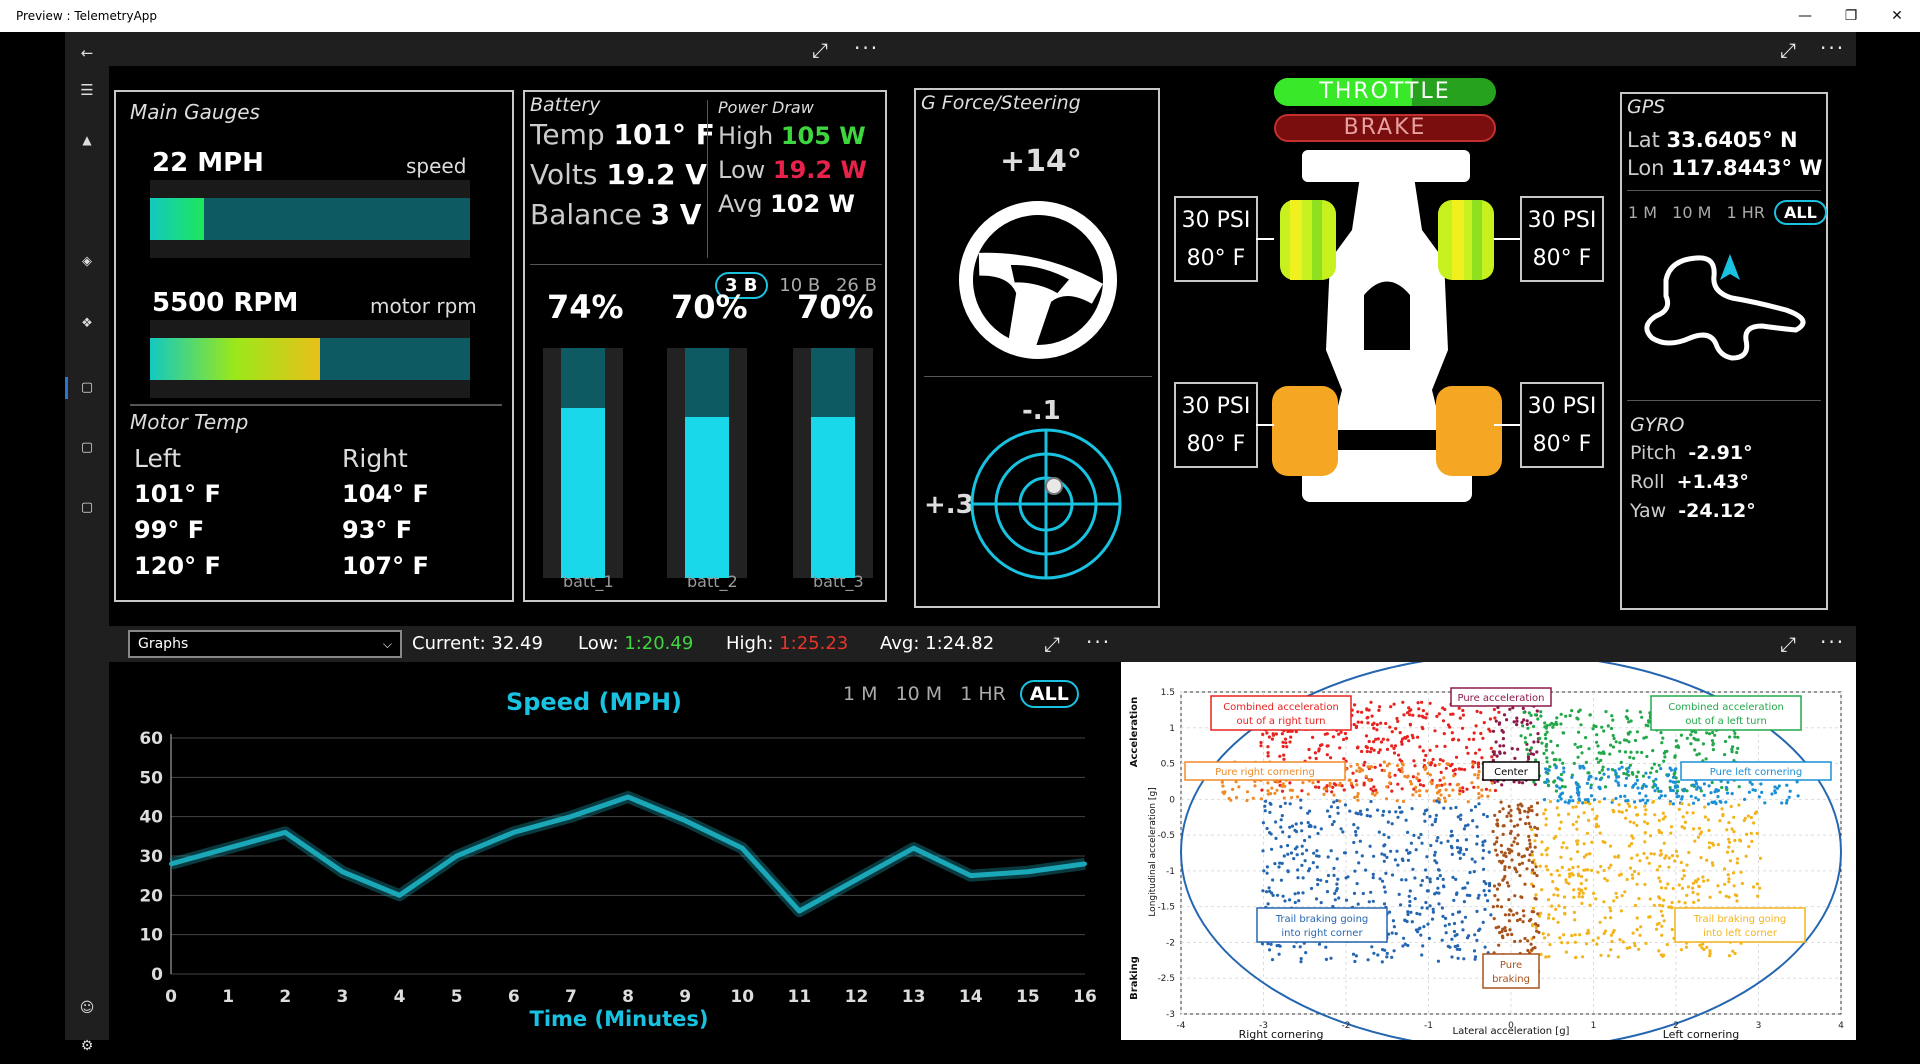 The image size is (1920, 1064). I want to click on warning-icon: ▲, so click(87, 140).